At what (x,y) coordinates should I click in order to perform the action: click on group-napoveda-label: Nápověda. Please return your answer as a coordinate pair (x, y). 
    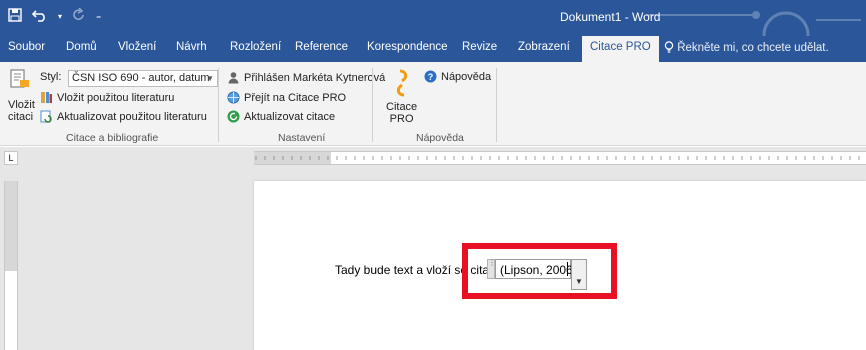
    Looking at the image, I should click on (440, 138).